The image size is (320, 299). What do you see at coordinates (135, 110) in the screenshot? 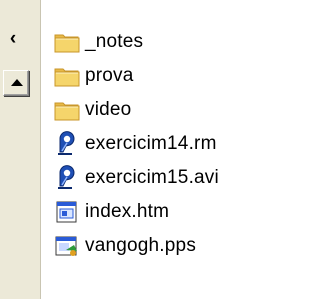
I see `file-item-video-folder: video` at bounding box center [135, 110].